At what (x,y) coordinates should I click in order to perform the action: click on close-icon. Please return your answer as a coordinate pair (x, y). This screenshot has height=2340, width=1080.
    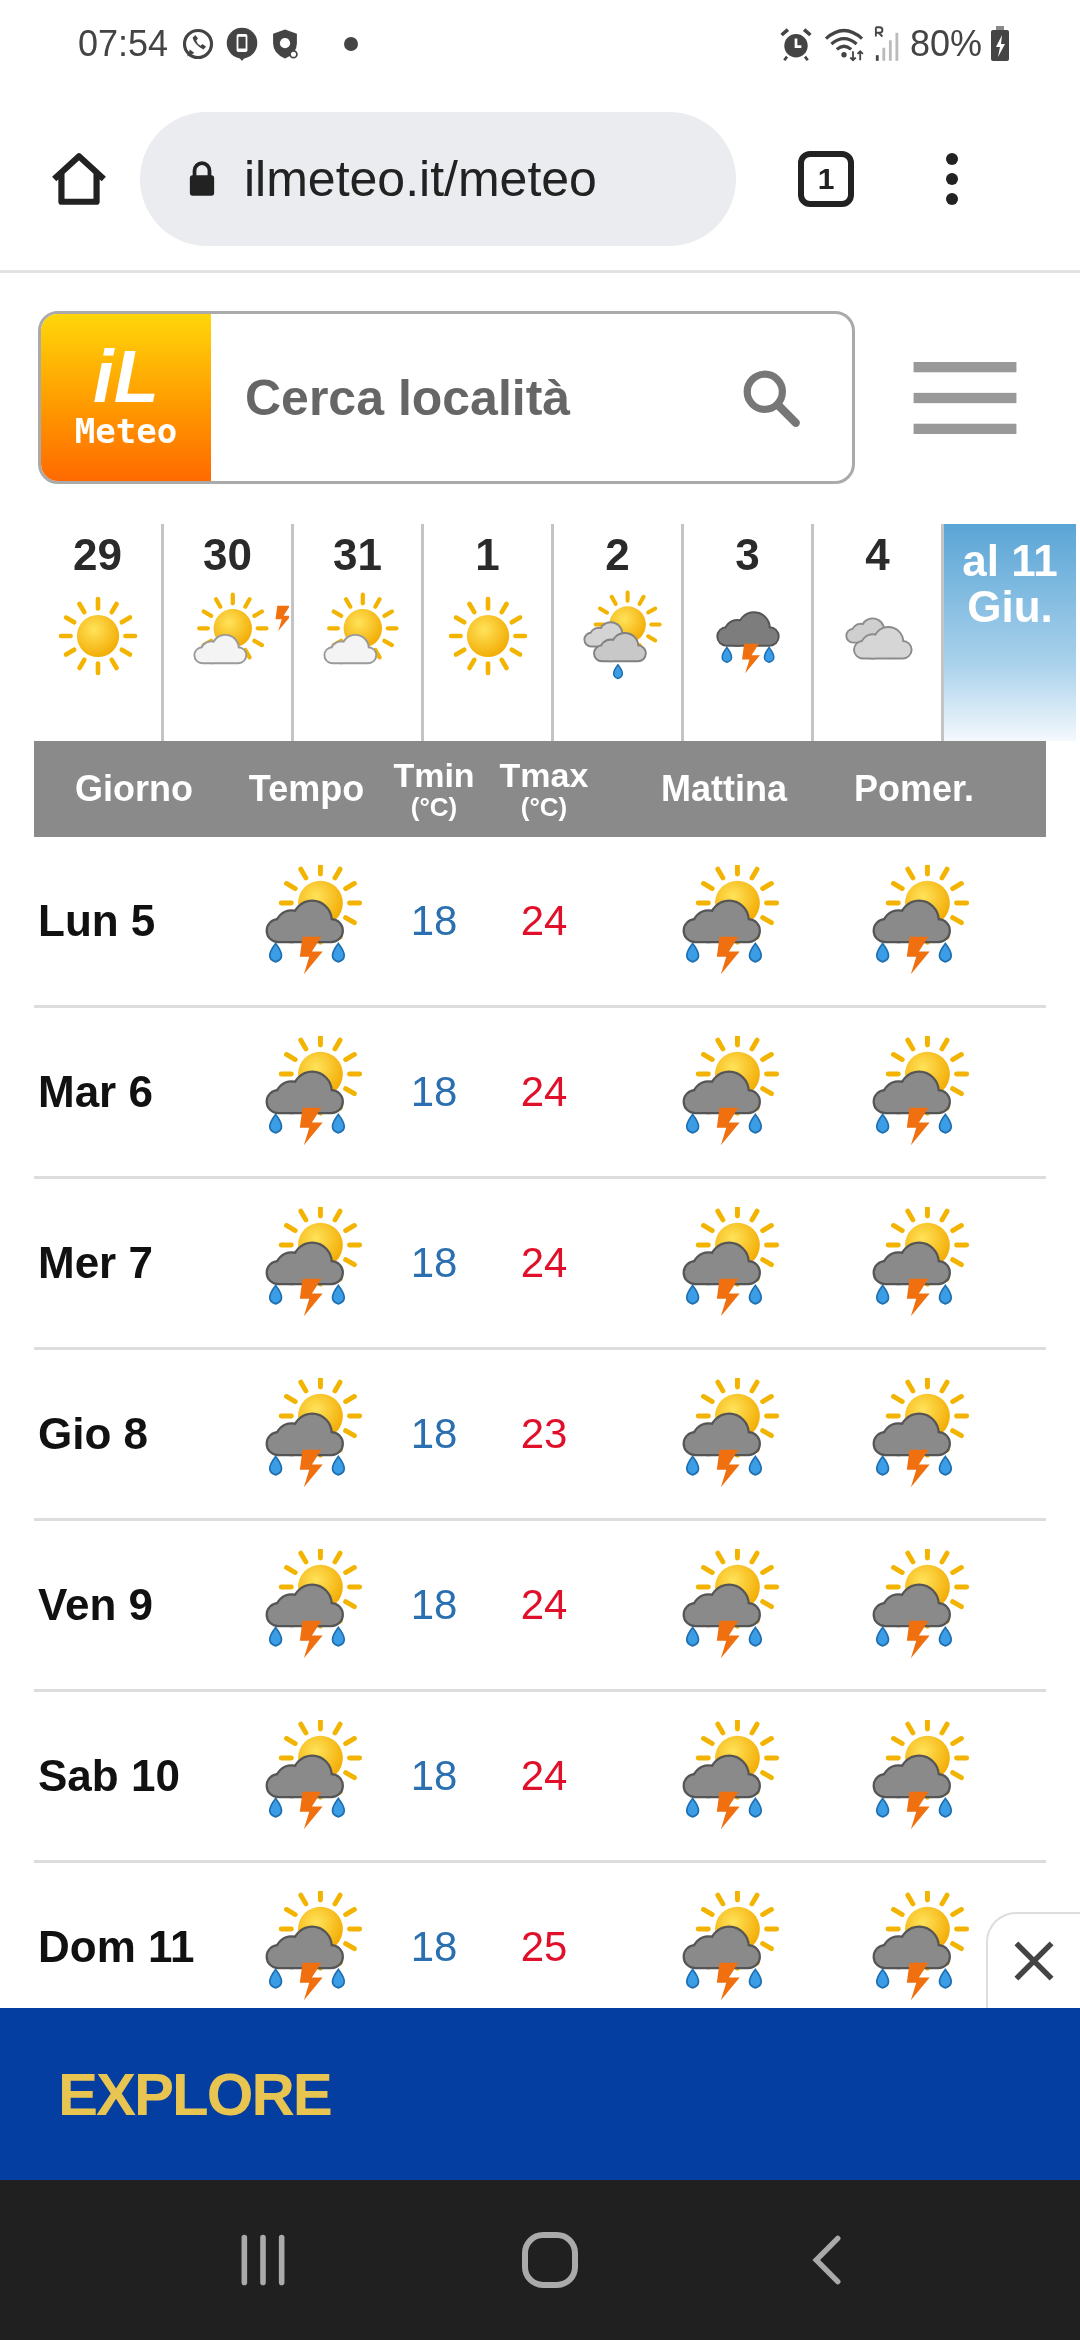
    Looking at the image, I should click on (1034, 1961).